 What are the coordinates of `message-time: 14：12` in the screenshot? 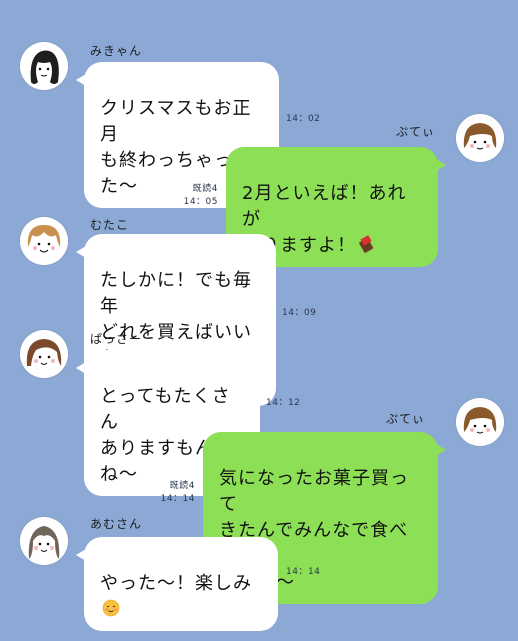 It's located at (283, 403).